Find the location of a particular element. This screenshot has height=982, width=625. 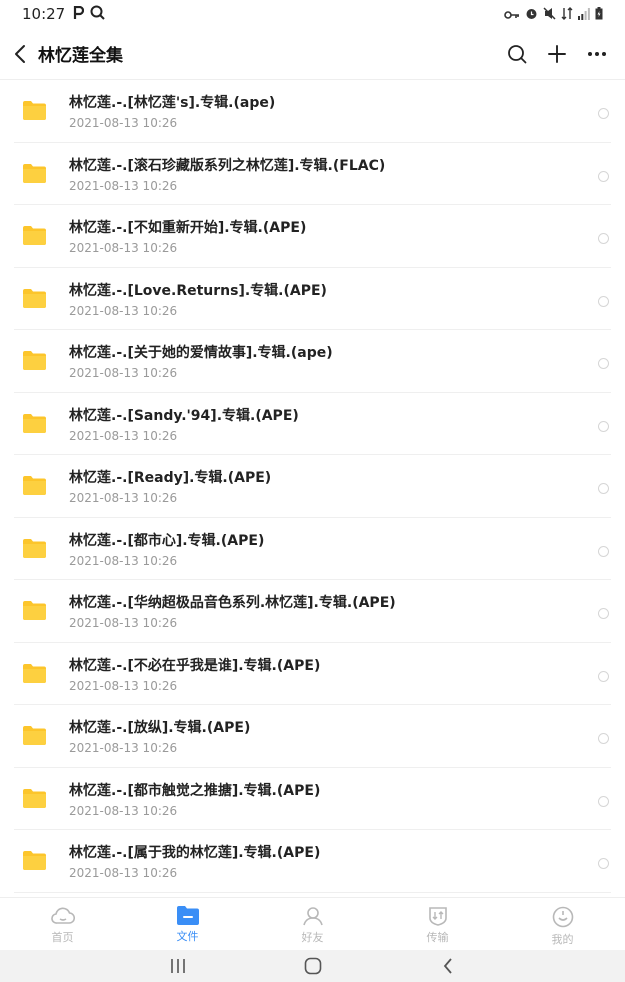

home-icon is located at coordinates (312, 966).